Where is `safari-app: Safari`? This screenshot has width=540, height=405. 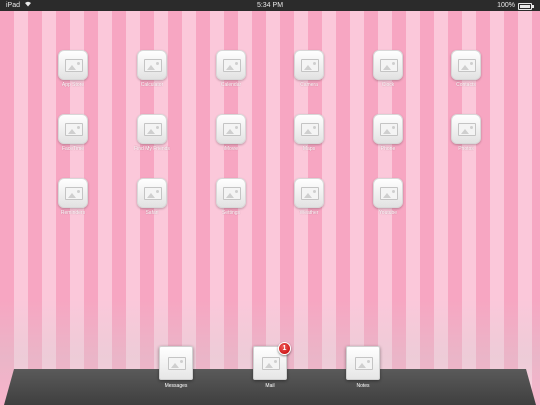 safari-app: Safari is located at coordinates (152, 197).